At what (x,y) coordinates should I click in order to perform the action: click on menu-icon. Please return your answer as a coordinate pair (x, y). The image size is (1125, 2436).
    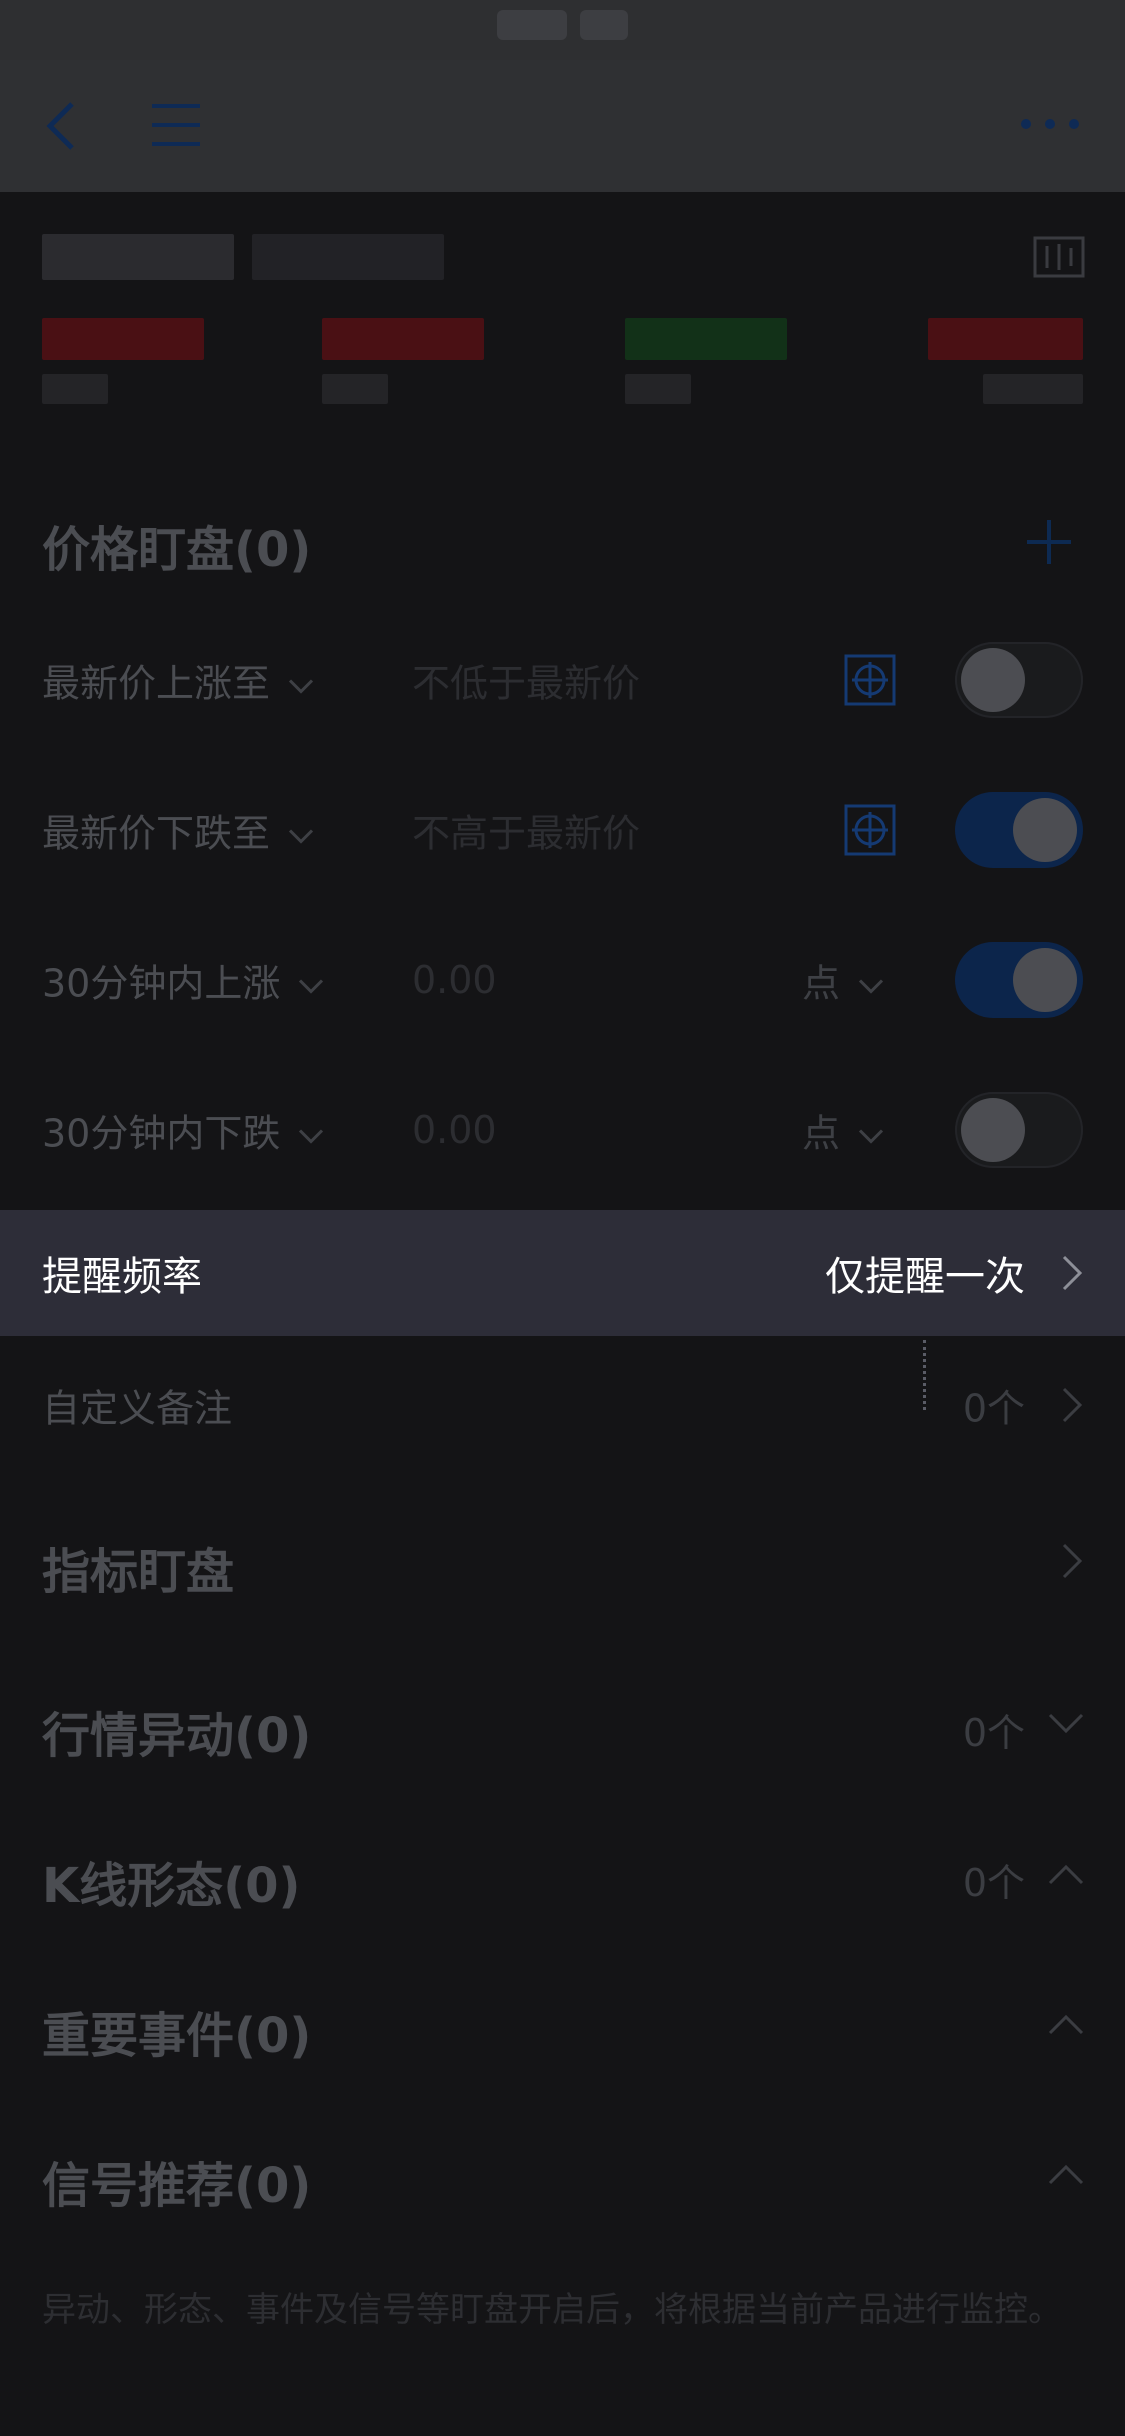
    Looking at the image, I should click on (176, 125).